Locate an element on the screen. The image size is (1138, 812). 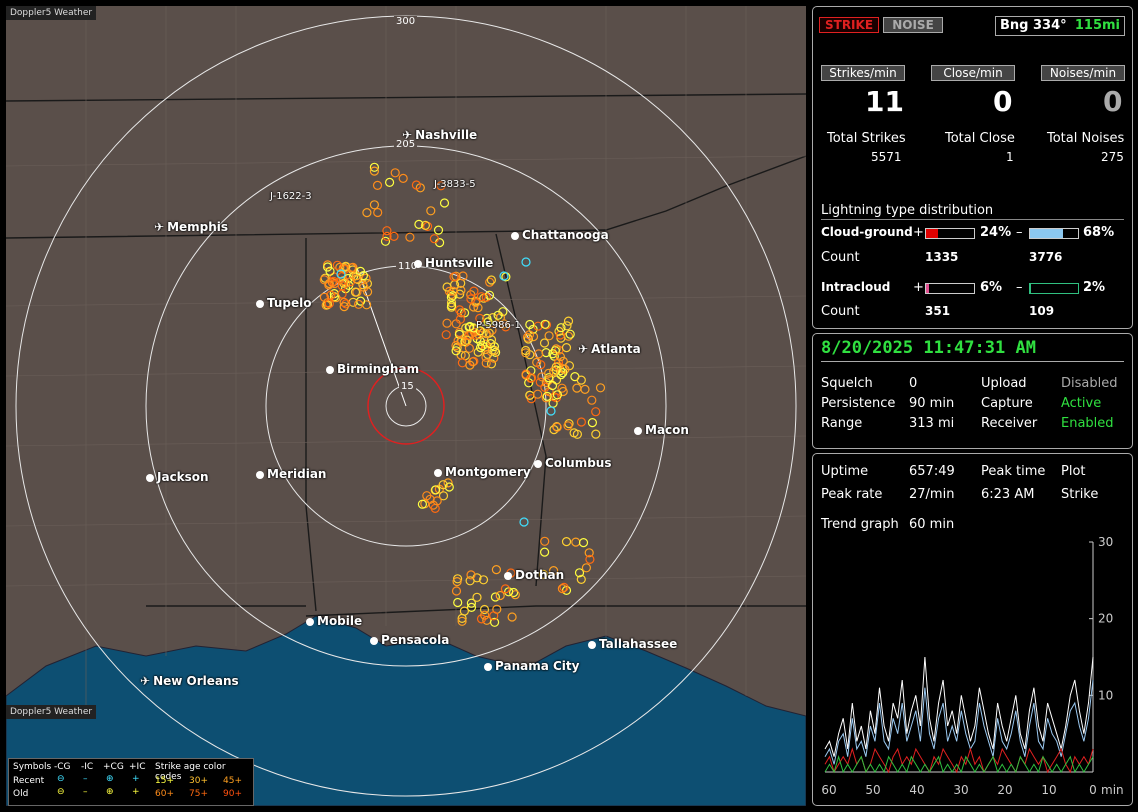
strike-button: STRIKE is located at coordinates (849, 25).